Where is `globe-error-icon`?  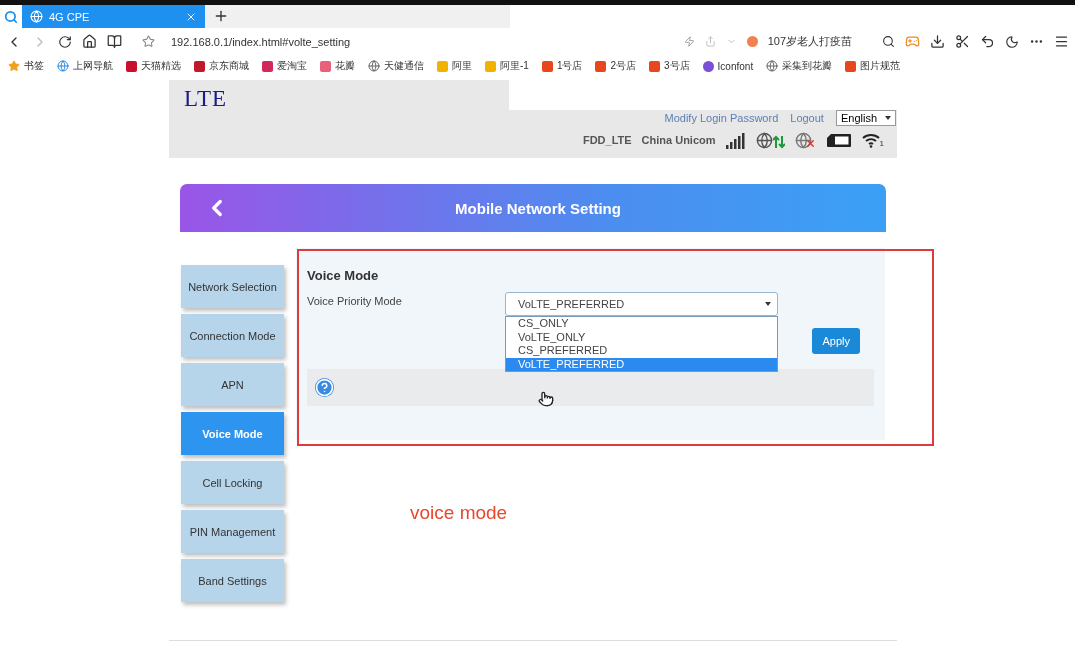 globe-error-icon is located at coordinates (805, 140).